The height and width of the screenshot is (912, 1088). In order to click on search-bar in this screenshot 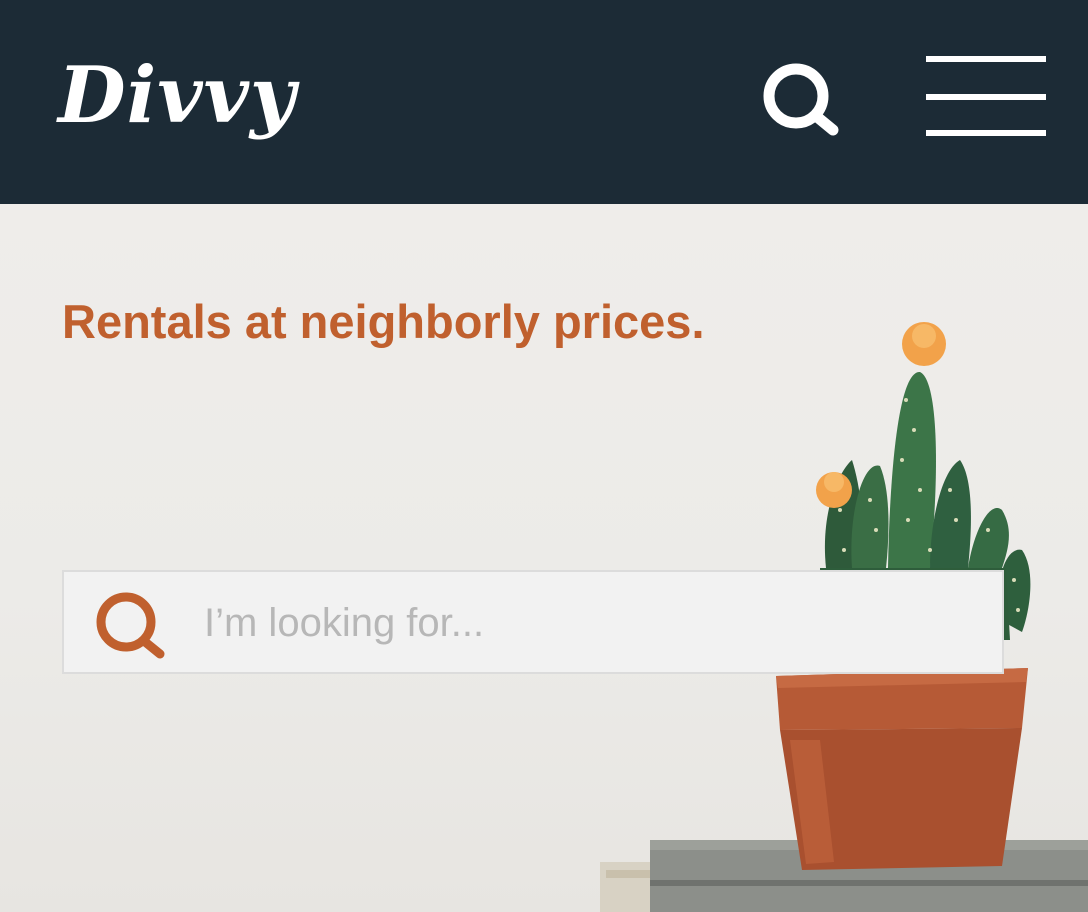, I will do `click(533, 622)`.